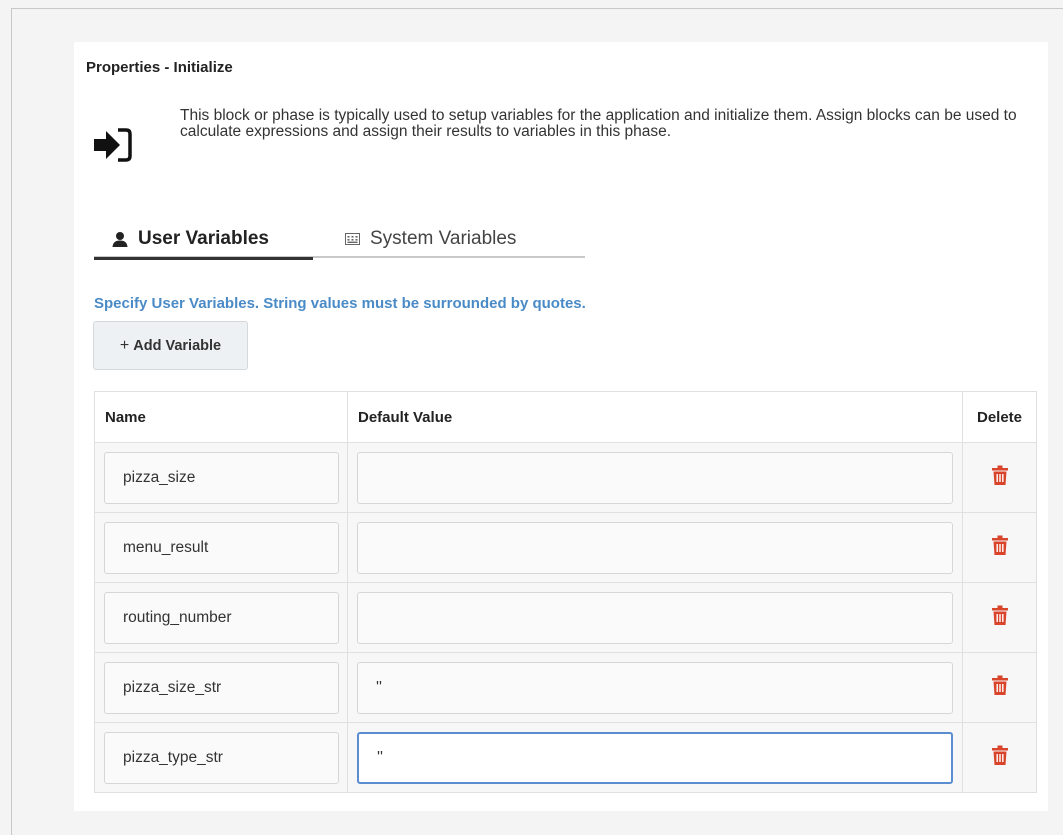 Image resolution: width=1063 pixels, height=835 pixels. Describe the element at coordinates (159, 67) in the screenshot. I see `panel-title: Properties - Initialize` at that location.